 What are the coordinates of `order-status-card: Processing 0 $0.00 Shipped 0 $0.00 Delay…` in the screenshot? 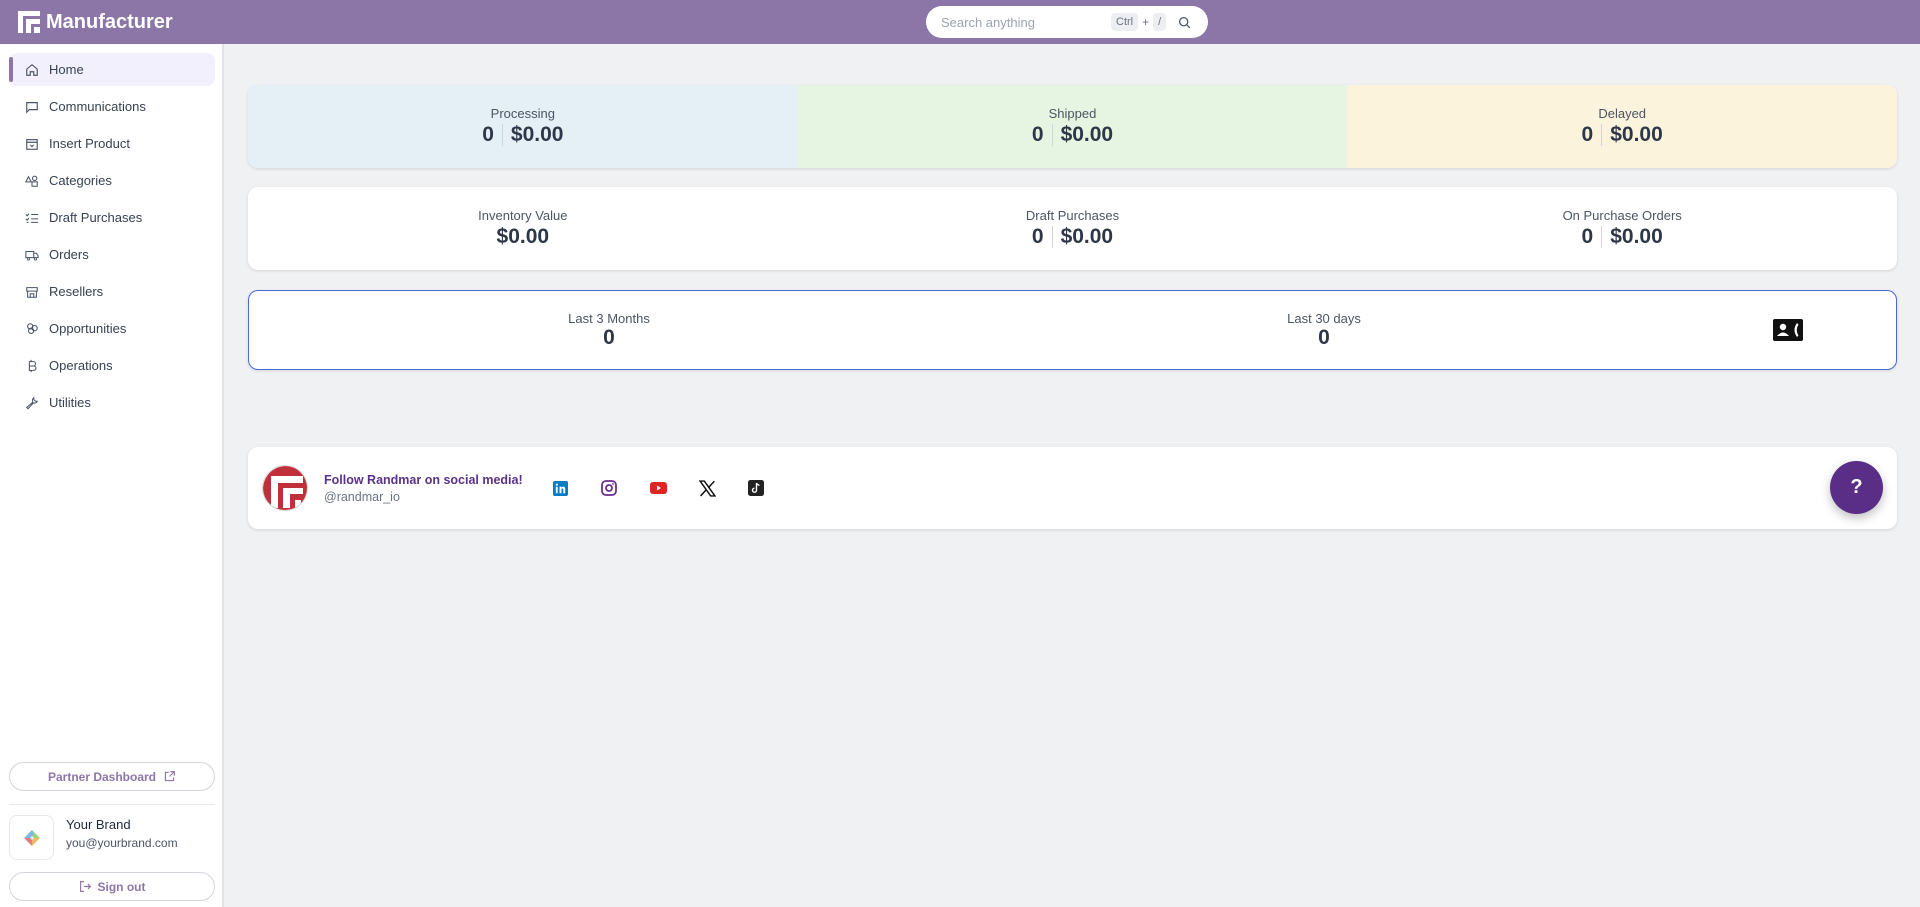 It's located at (1072, 126).